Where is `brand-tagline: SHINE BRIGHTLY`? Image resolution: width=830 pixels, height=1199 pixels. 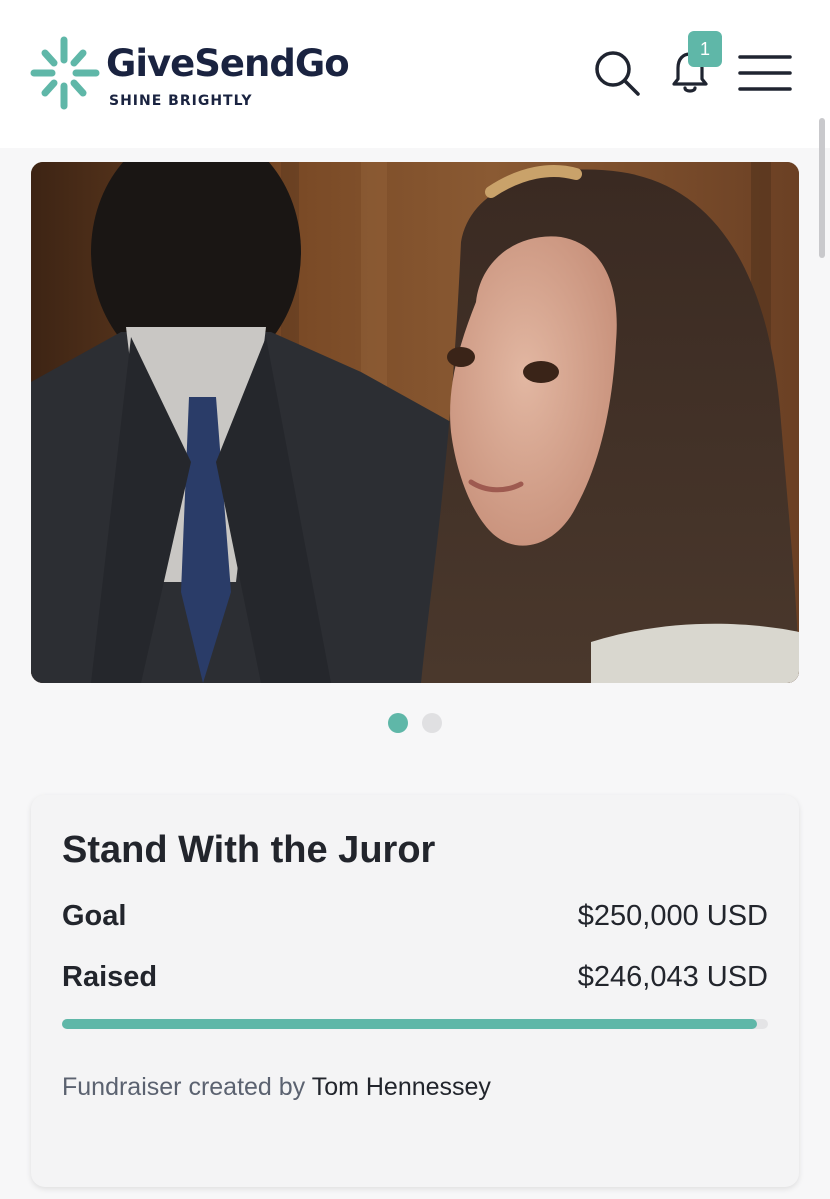 brand-tagline: SHINE BRIGHTLY is located at coordinates (181, 101).